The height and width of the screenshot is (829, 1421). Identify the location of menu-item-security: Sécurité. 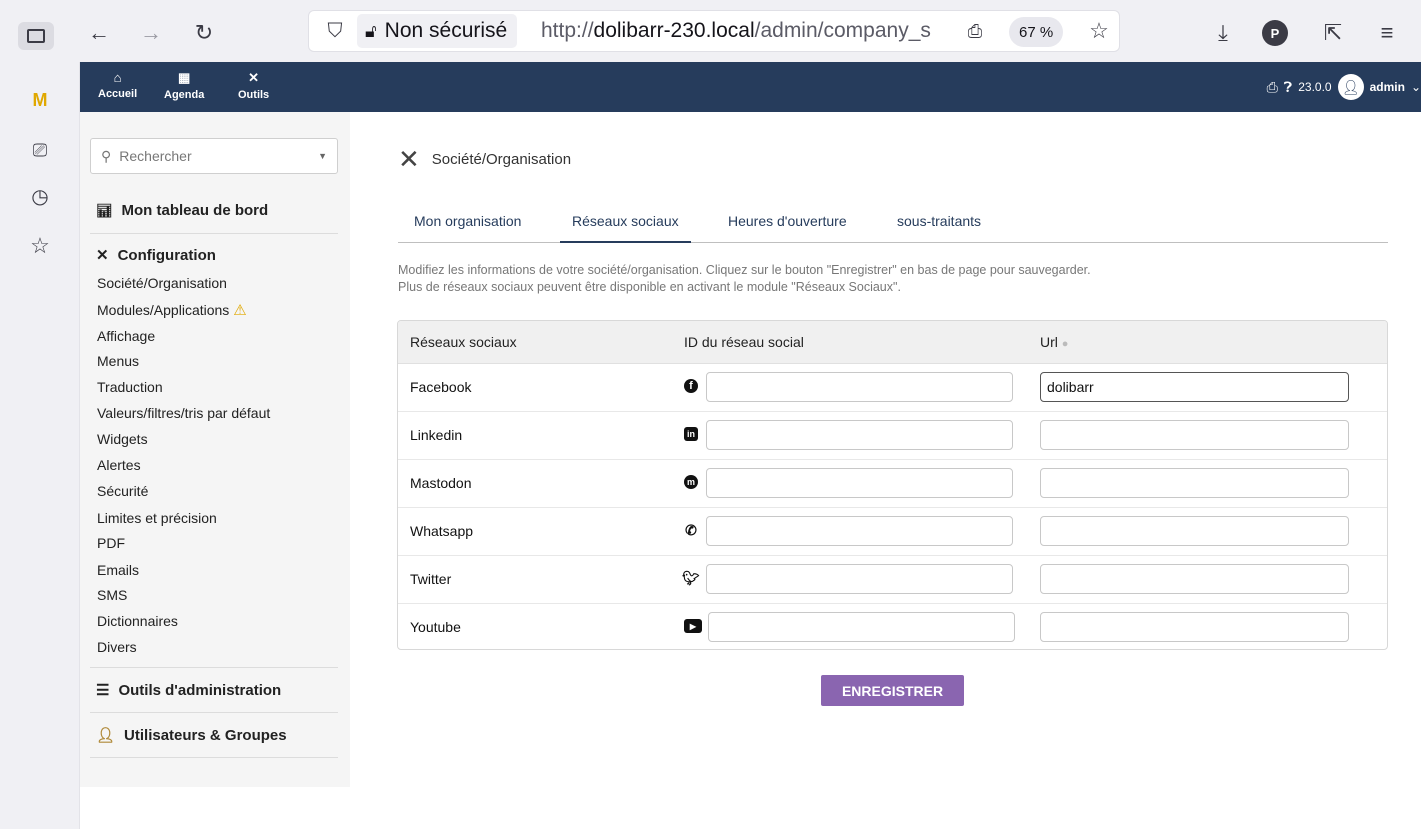
(122, 491).